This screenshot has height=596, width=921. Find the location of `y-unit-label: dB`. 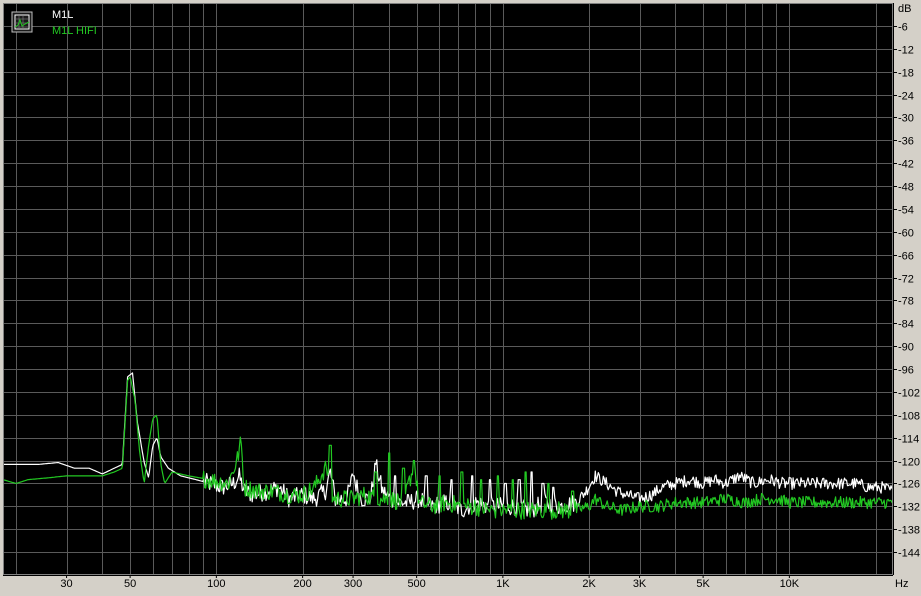

y-unit-label: dB is located at coordinates (904, 9).